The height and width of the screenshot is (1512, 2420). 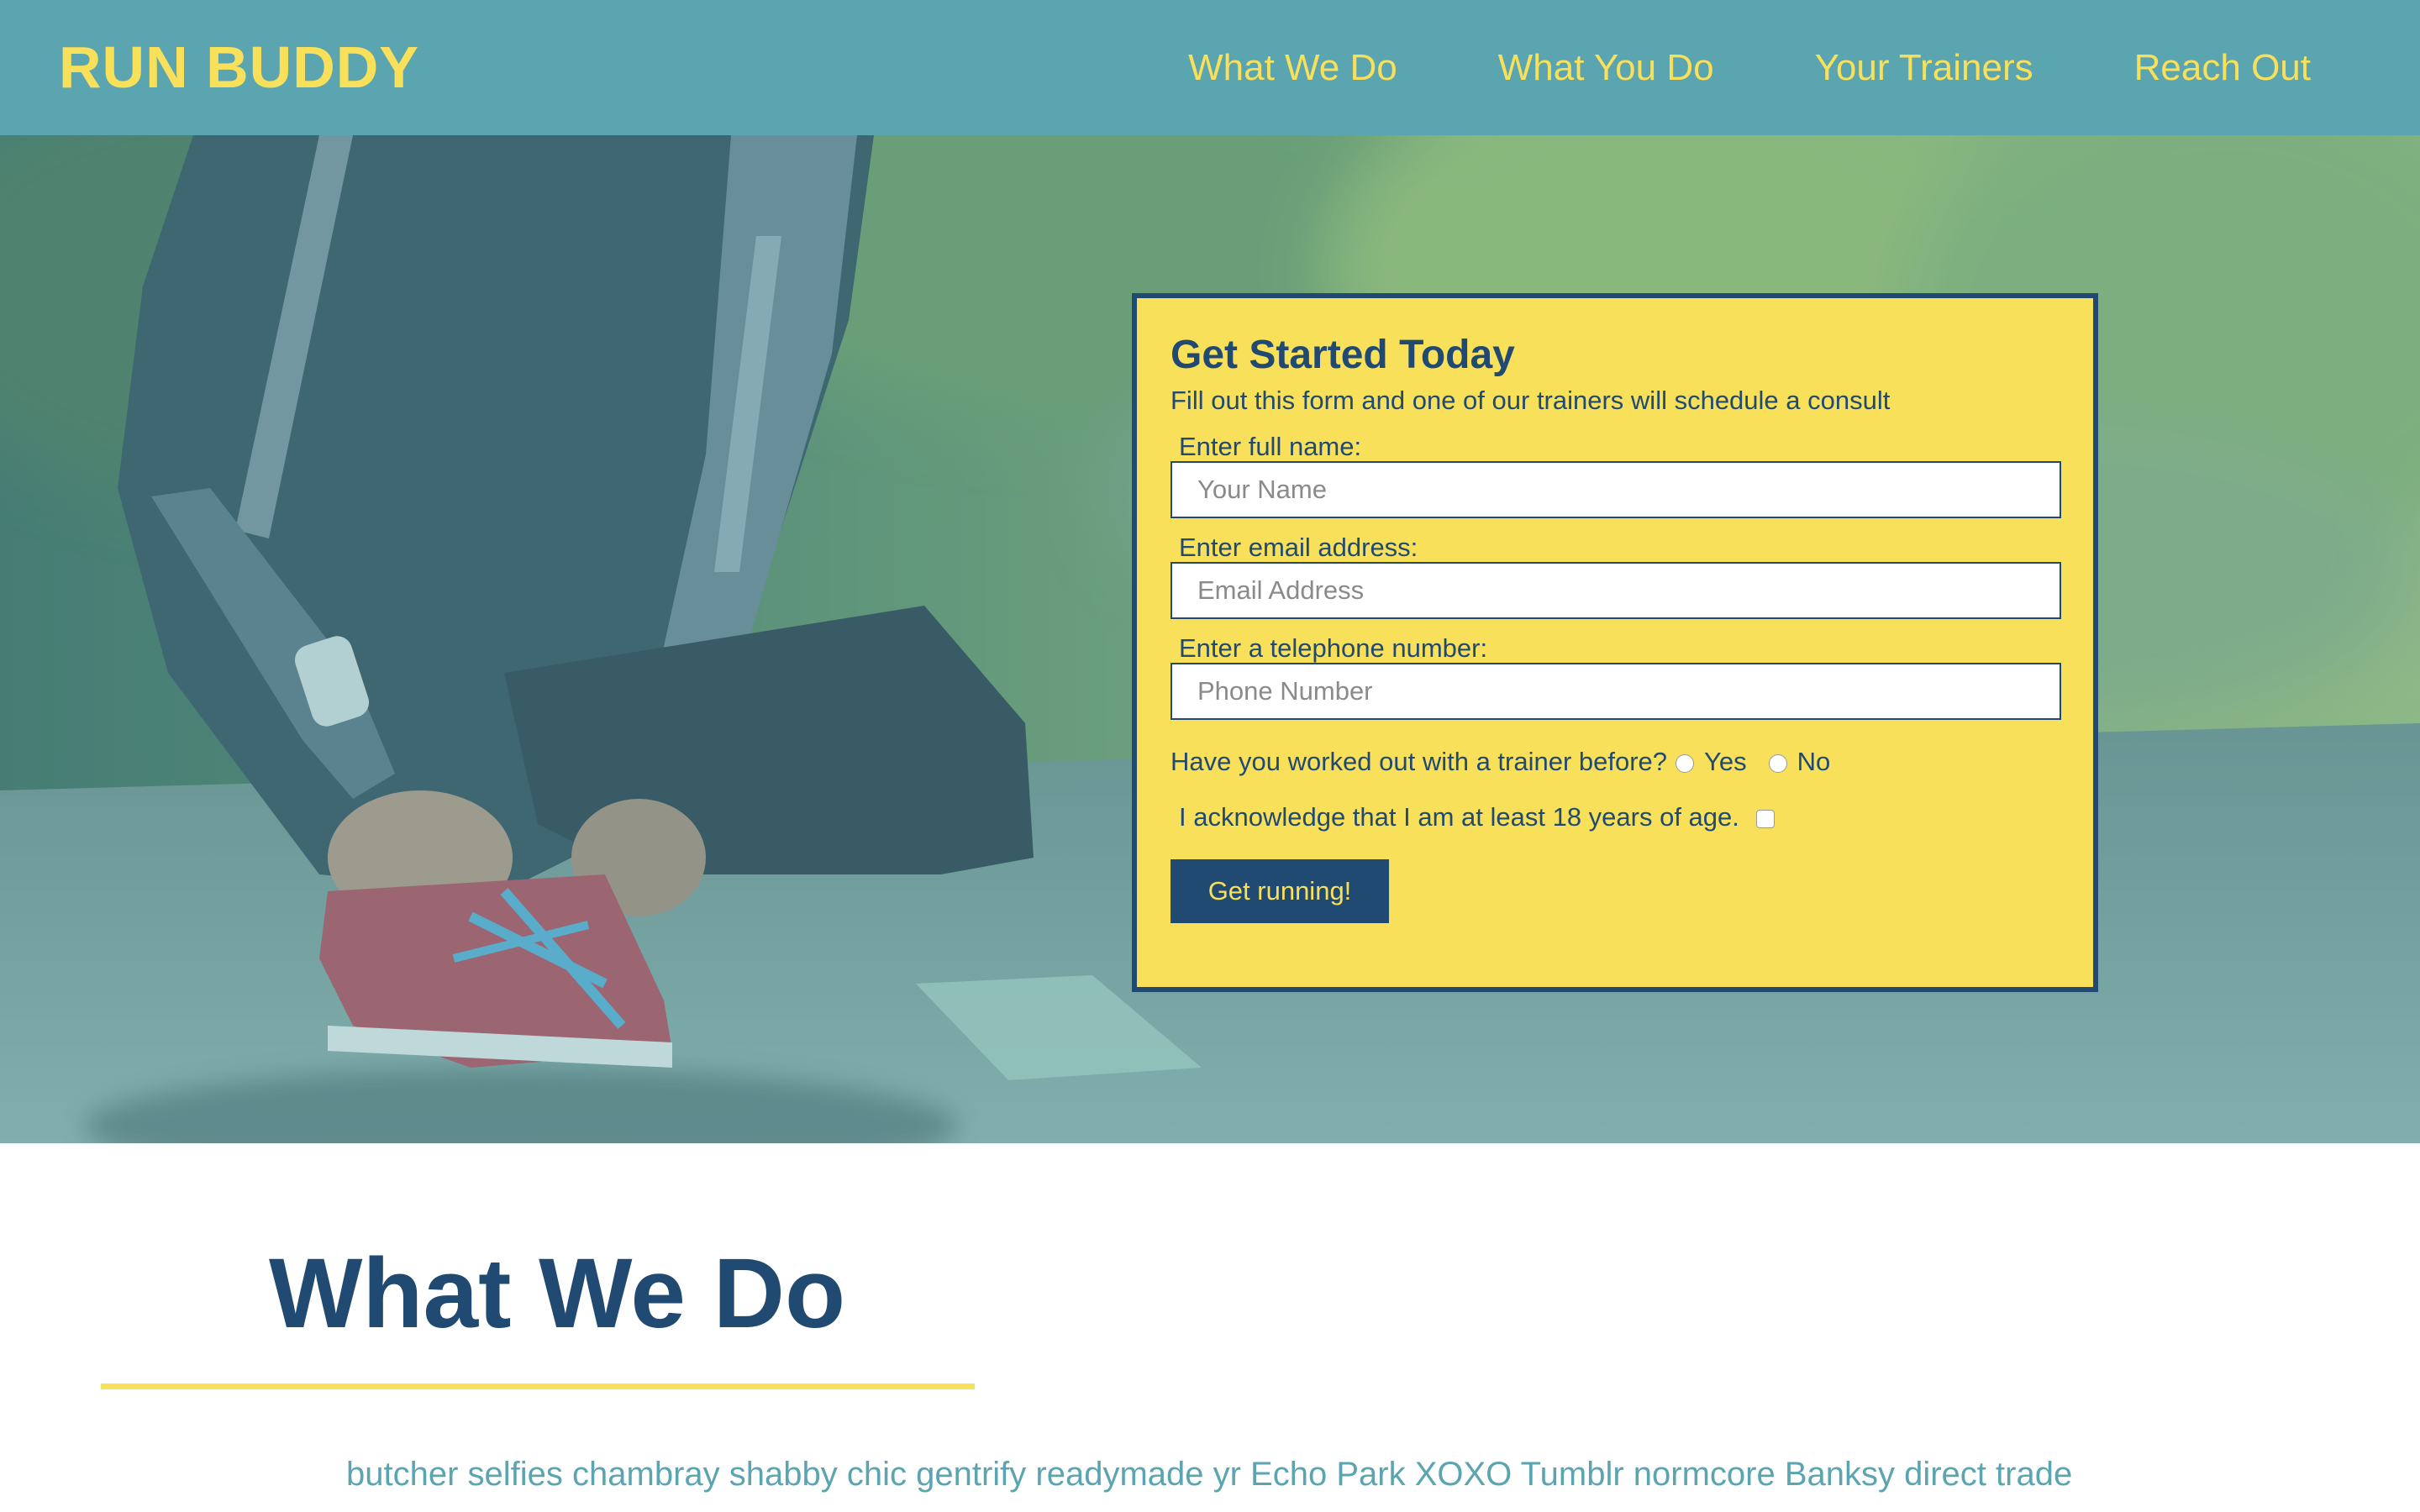 I want to click on section-title-what-we-do: What We Do, so click(x=557, y=1293).